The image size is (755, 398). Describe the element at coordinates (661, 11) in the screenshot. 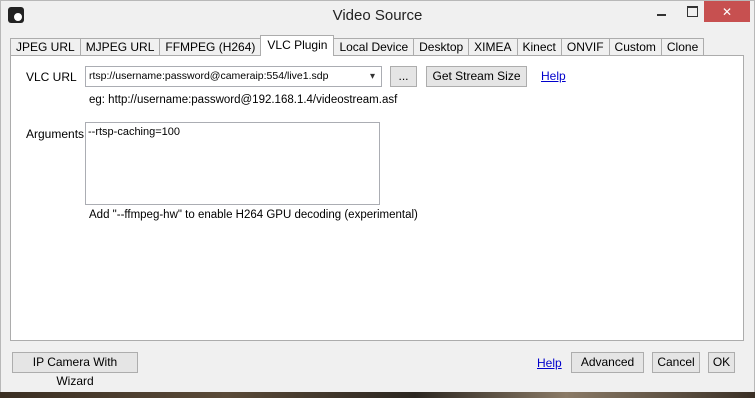

I see `minimize-button` at that location.